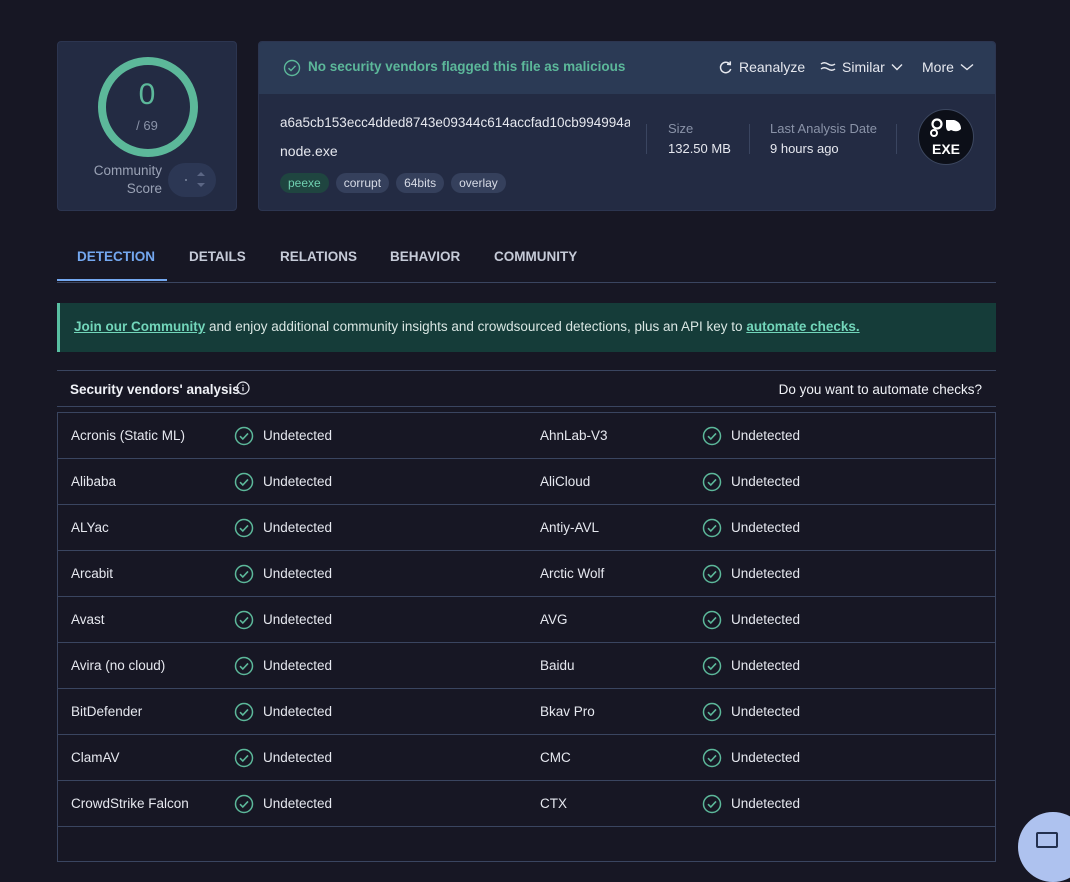  I want to click on automate-checks-prompt: Do you want to automate checks?, so click(880, 389).